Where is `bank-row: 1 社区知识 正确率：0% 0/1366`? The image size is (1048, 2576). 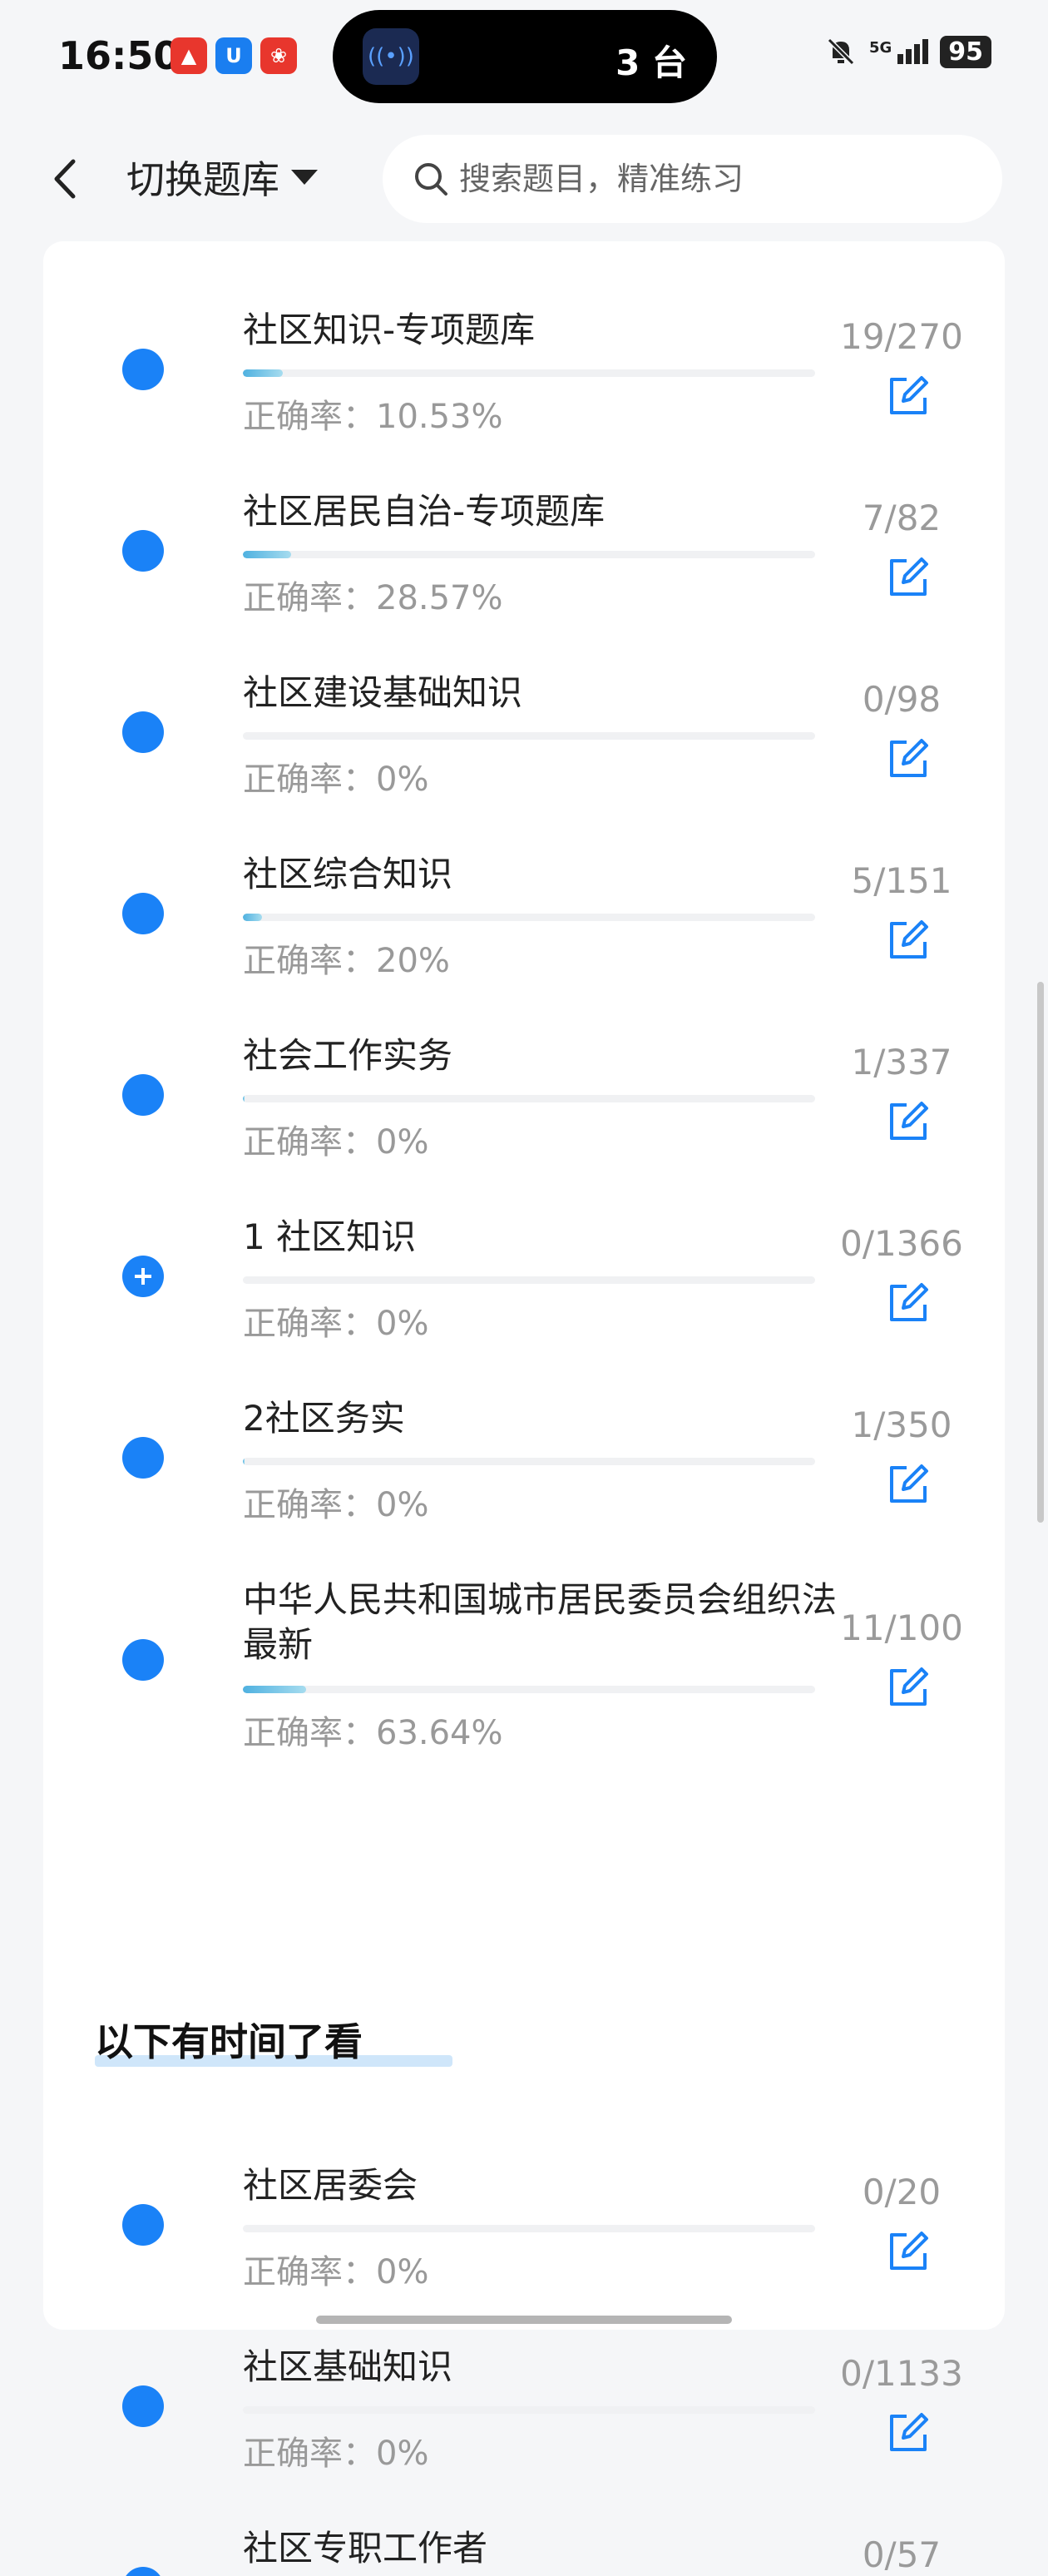
bank-row: 1 社区知识 正确率：0% 0/1366 is located at coordinates (524, 1264).